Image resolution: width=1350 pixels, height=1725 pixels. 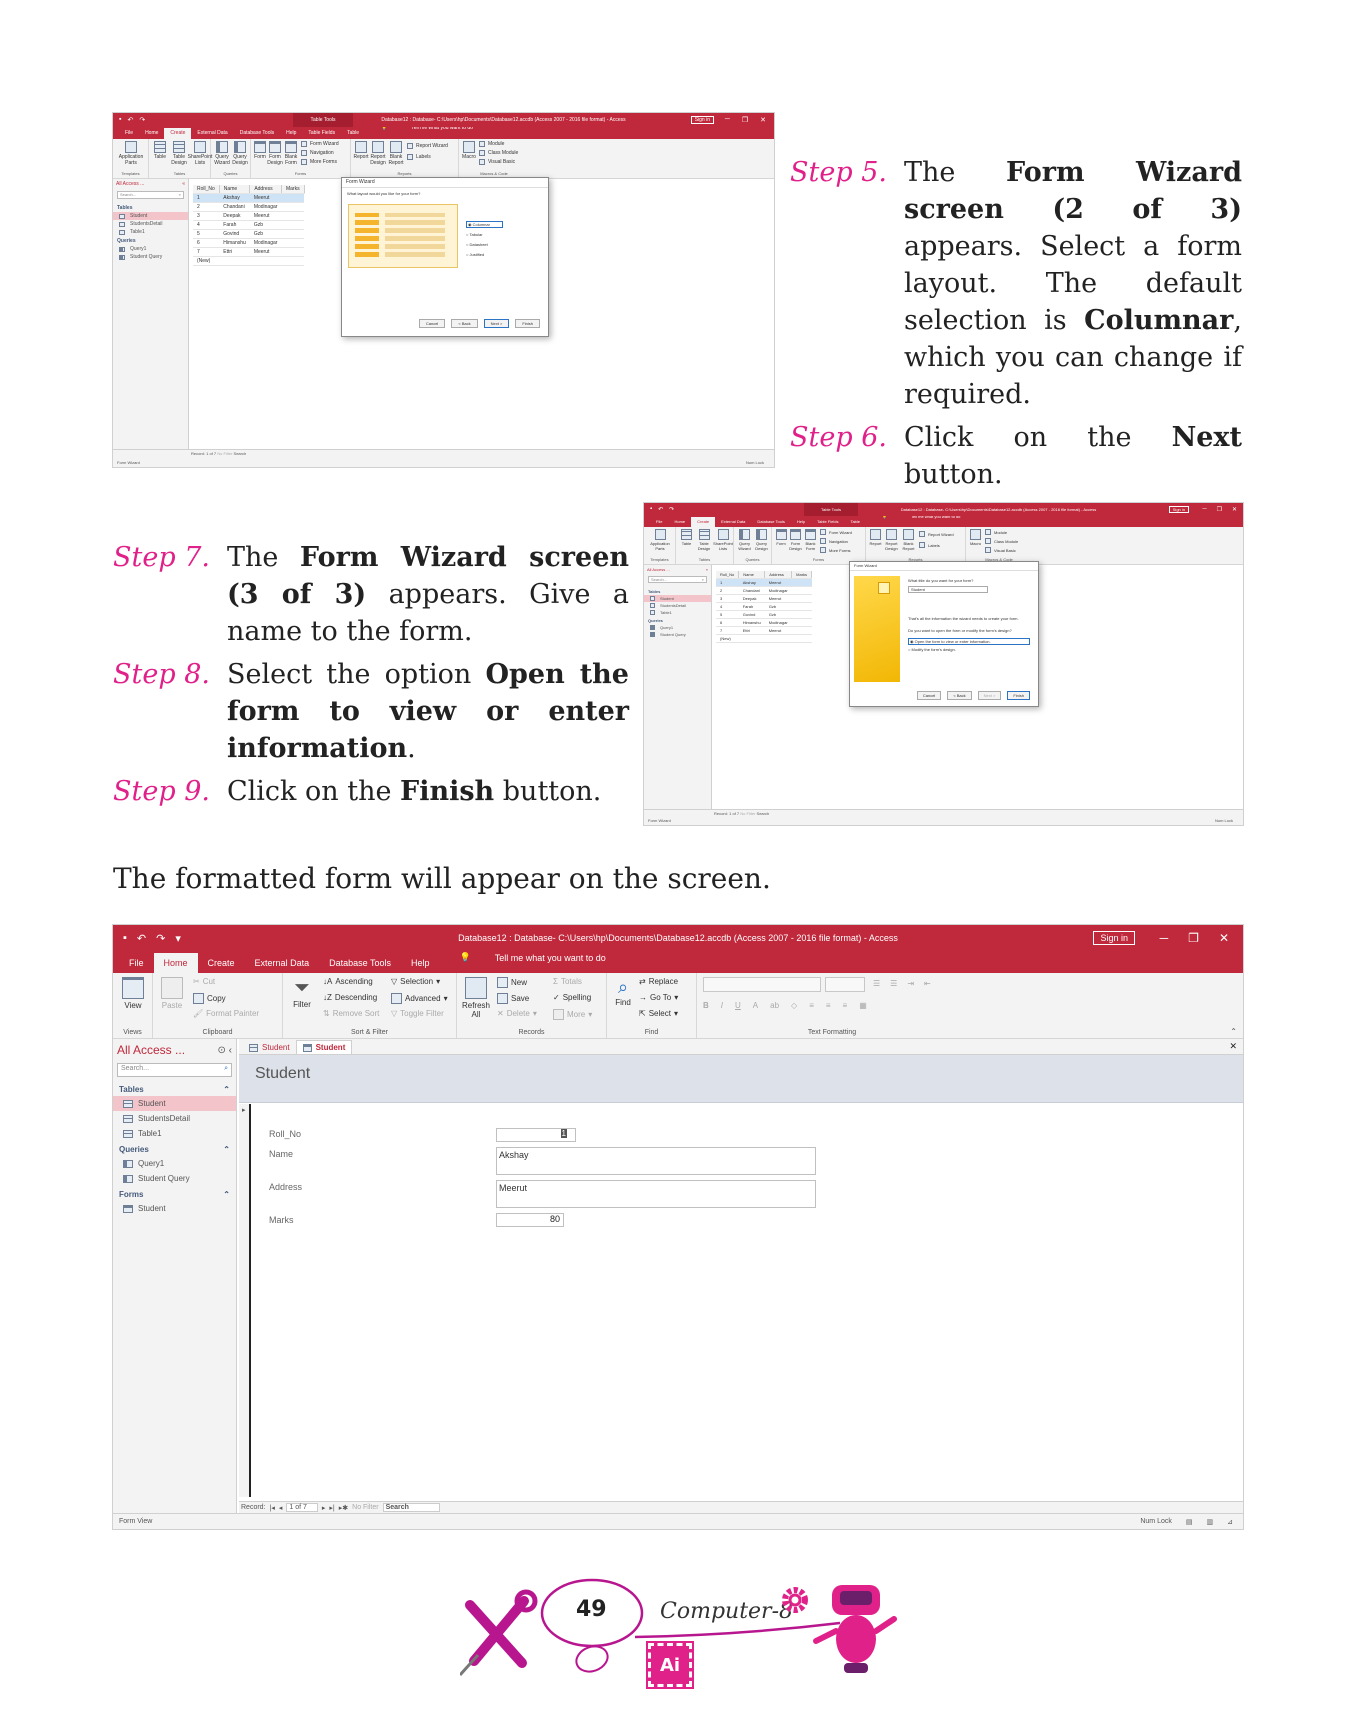 I want to click on nav-section-tables: Tables ⌃, so click(x=174, y=1088).